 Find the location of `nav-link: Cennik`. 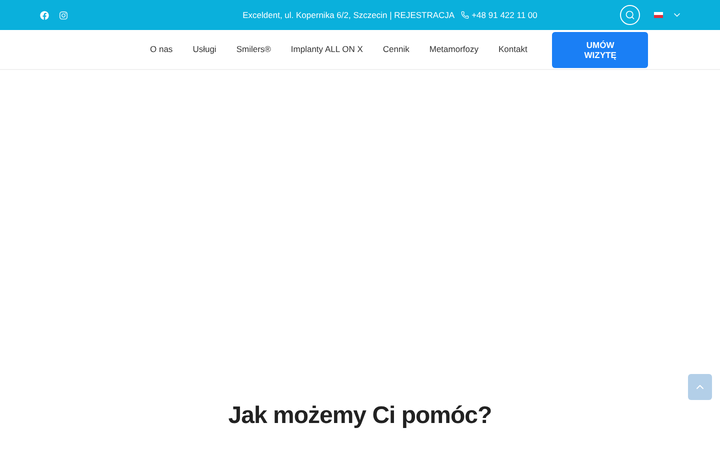

nav-link: Cennik is located at coordinates (396, 49).